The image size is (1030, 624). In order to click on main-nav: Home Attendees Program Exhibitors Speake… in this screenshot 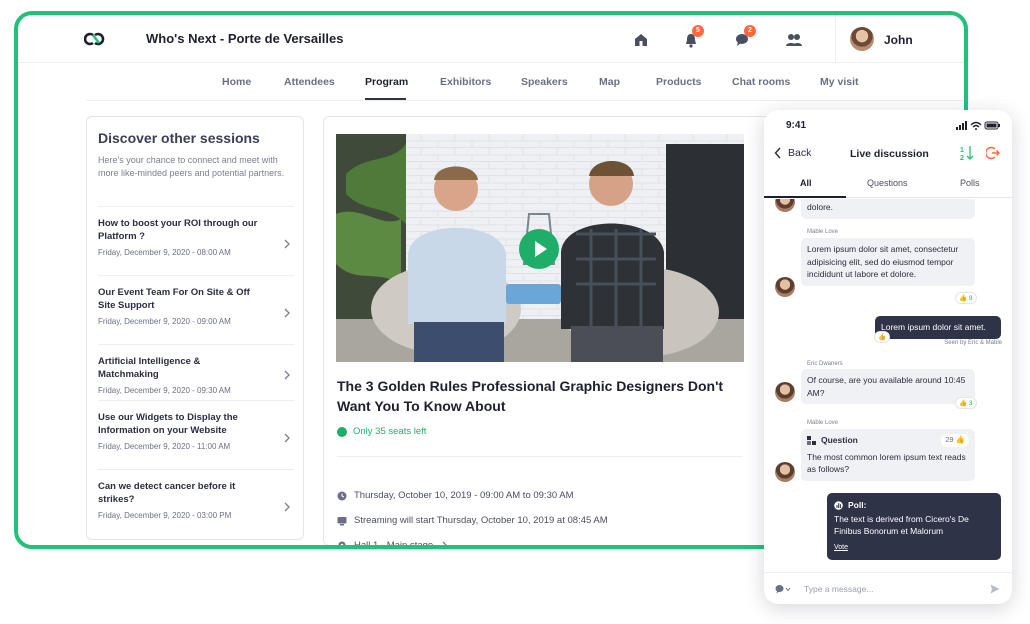, I will do `click(525, 82)`.